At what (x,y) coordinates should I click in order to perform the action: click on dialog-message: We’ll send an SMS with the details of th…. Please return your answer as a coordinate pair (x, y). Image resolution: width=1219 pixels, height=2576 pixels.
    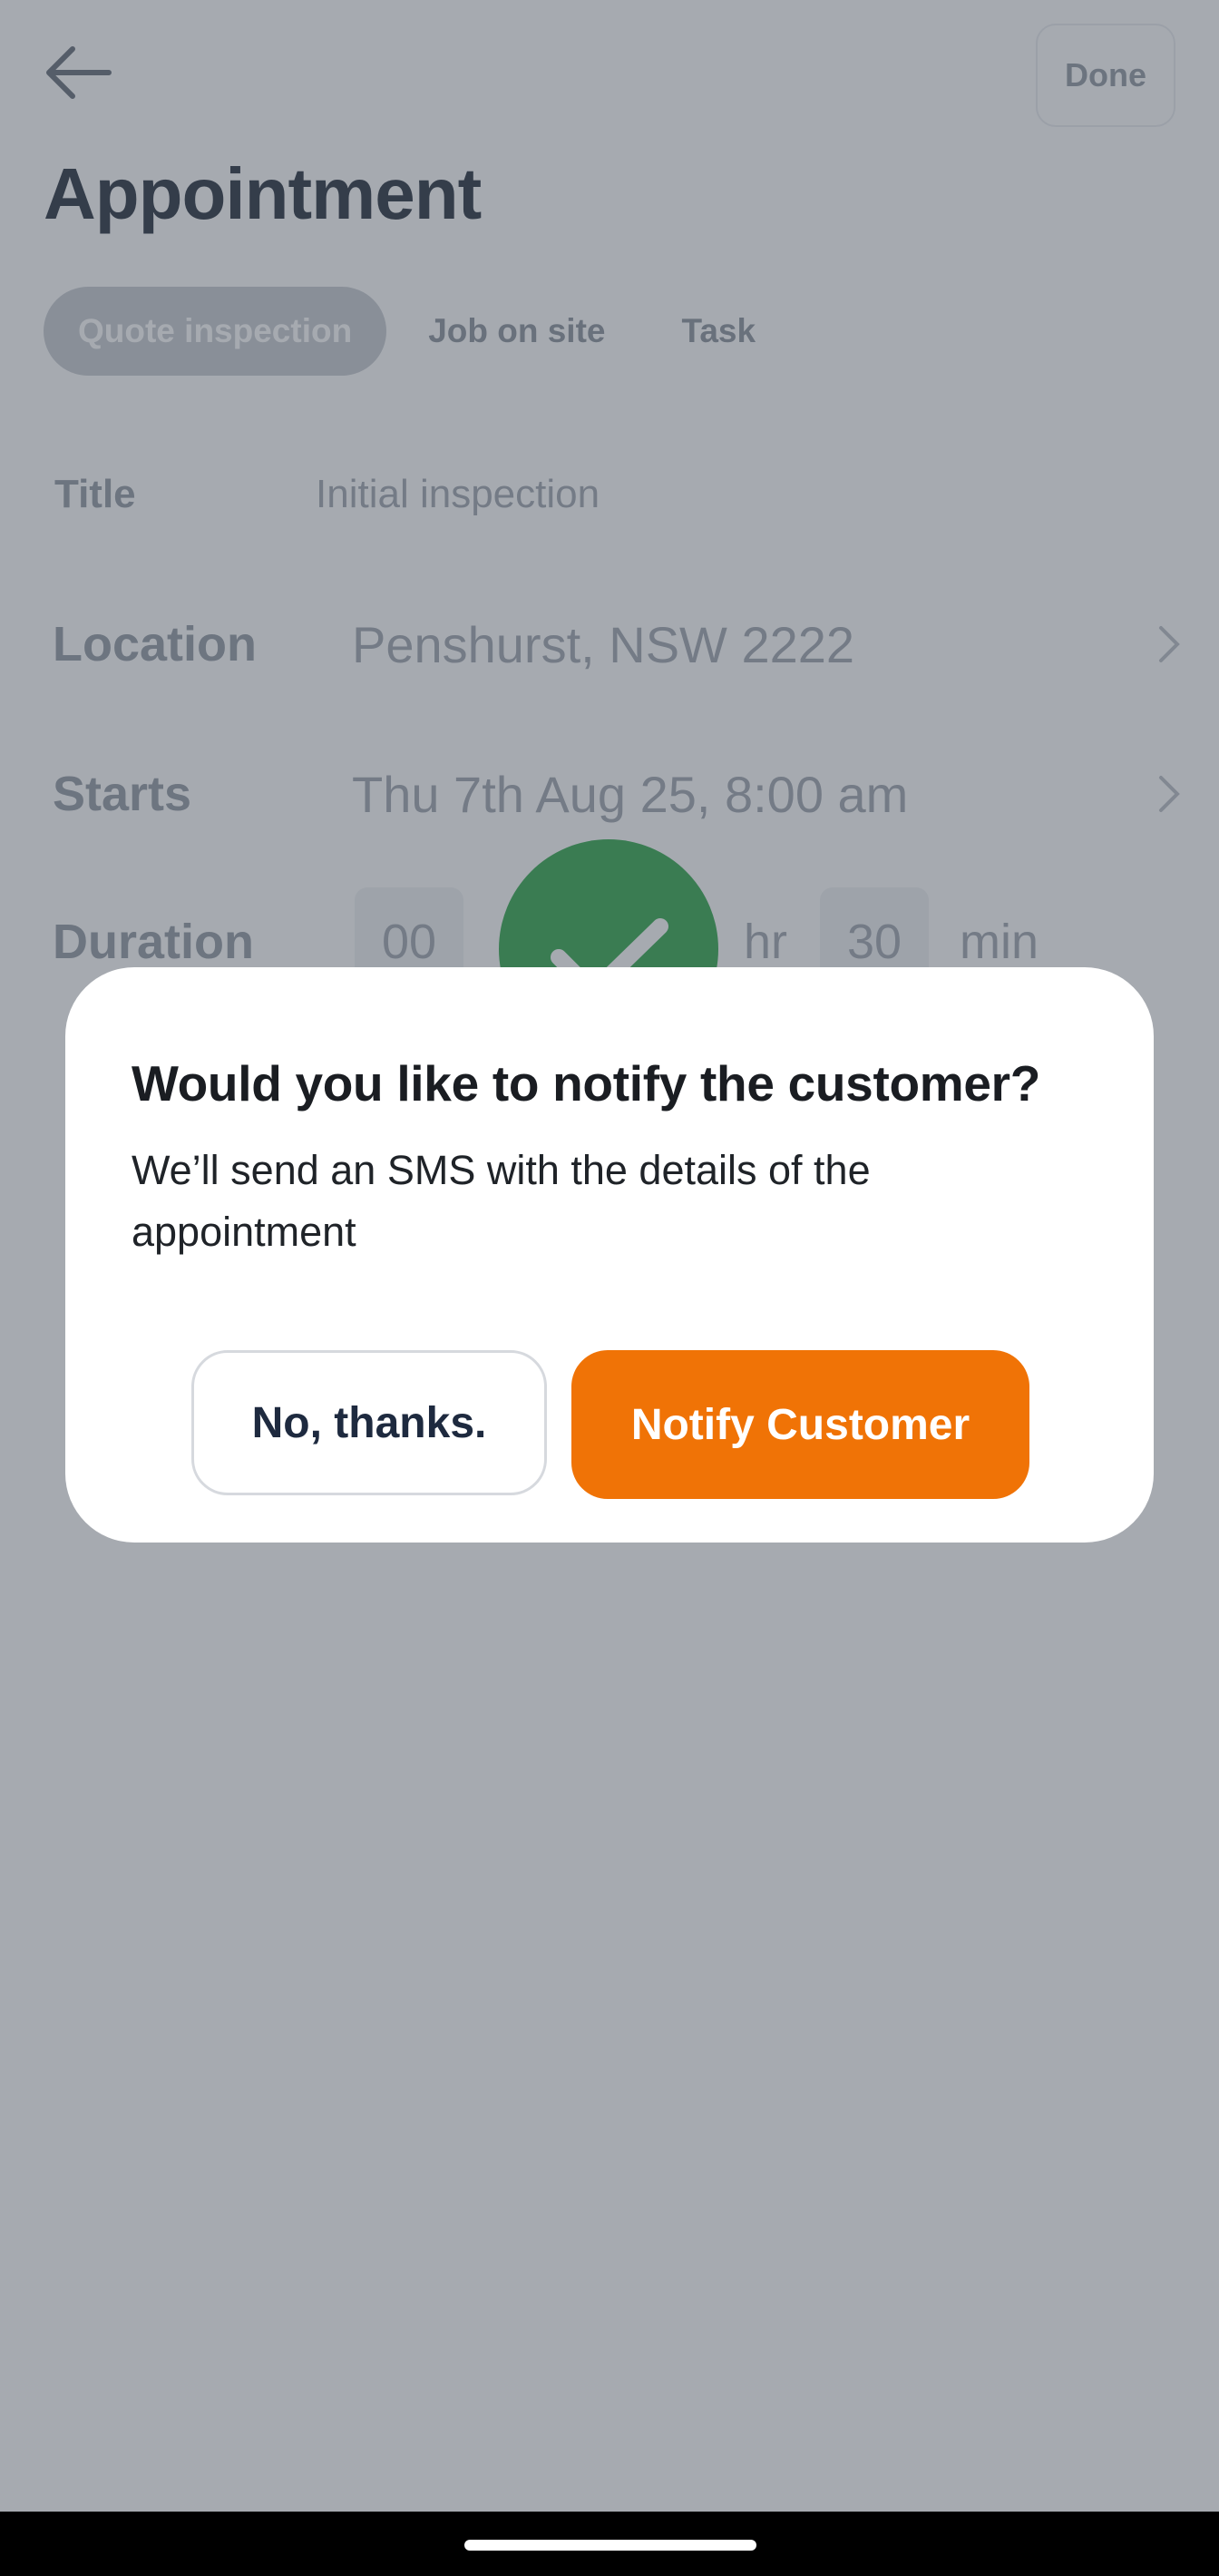
    Looking at the image, I should click on (502, 1201).